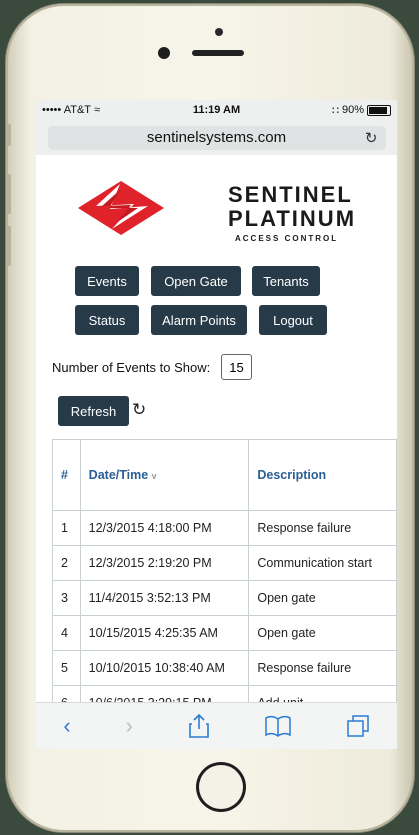 Image resolution: width=419 pixels, height=835 pixels. What do you see at coordinates (8, 246) in the screenshot?
I see `volume-down-button` at bounding box center [8, 246].